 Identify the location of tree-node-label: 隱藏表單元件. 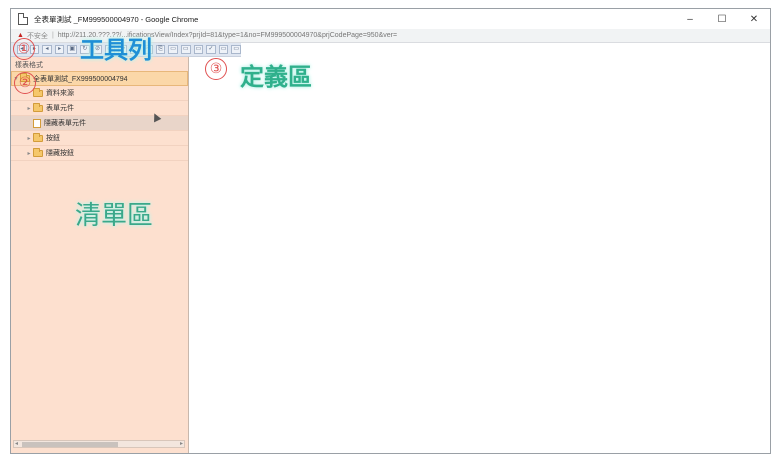
(65, 123).